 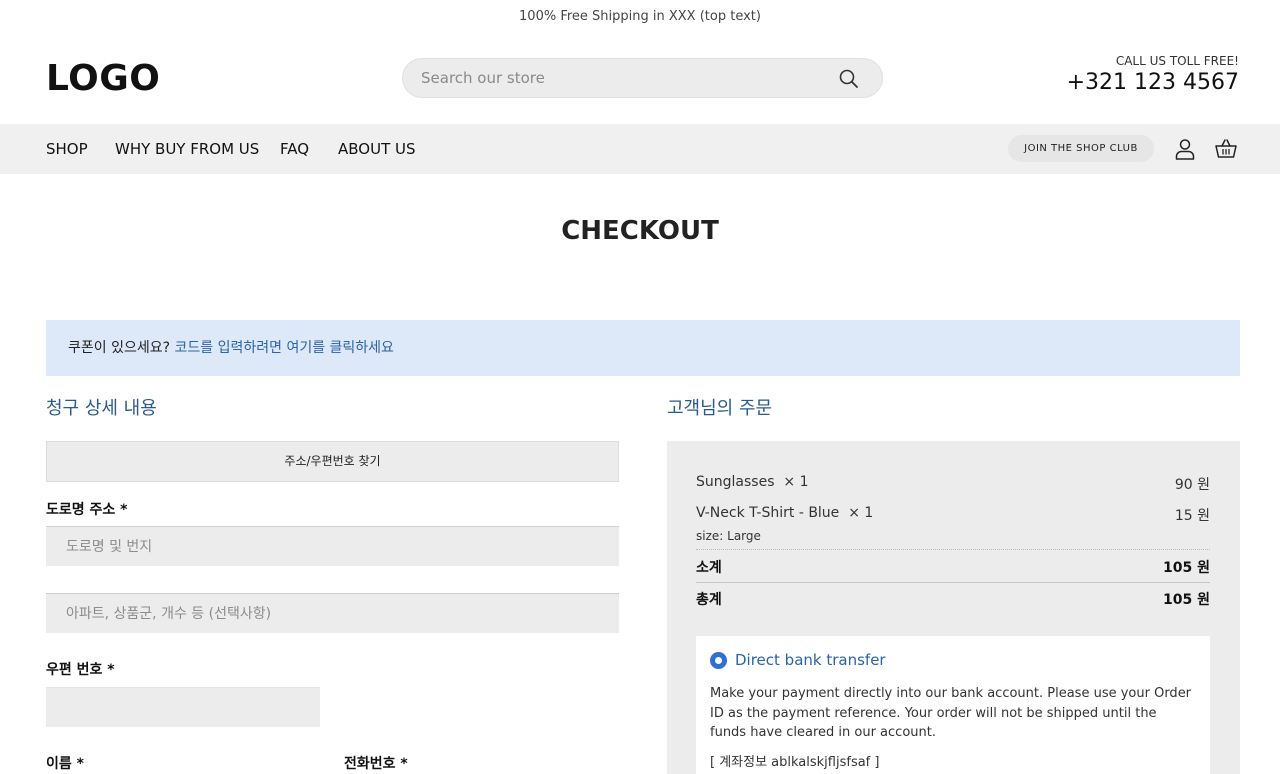 I want to click on search-icon, so click(x=849, y=79).